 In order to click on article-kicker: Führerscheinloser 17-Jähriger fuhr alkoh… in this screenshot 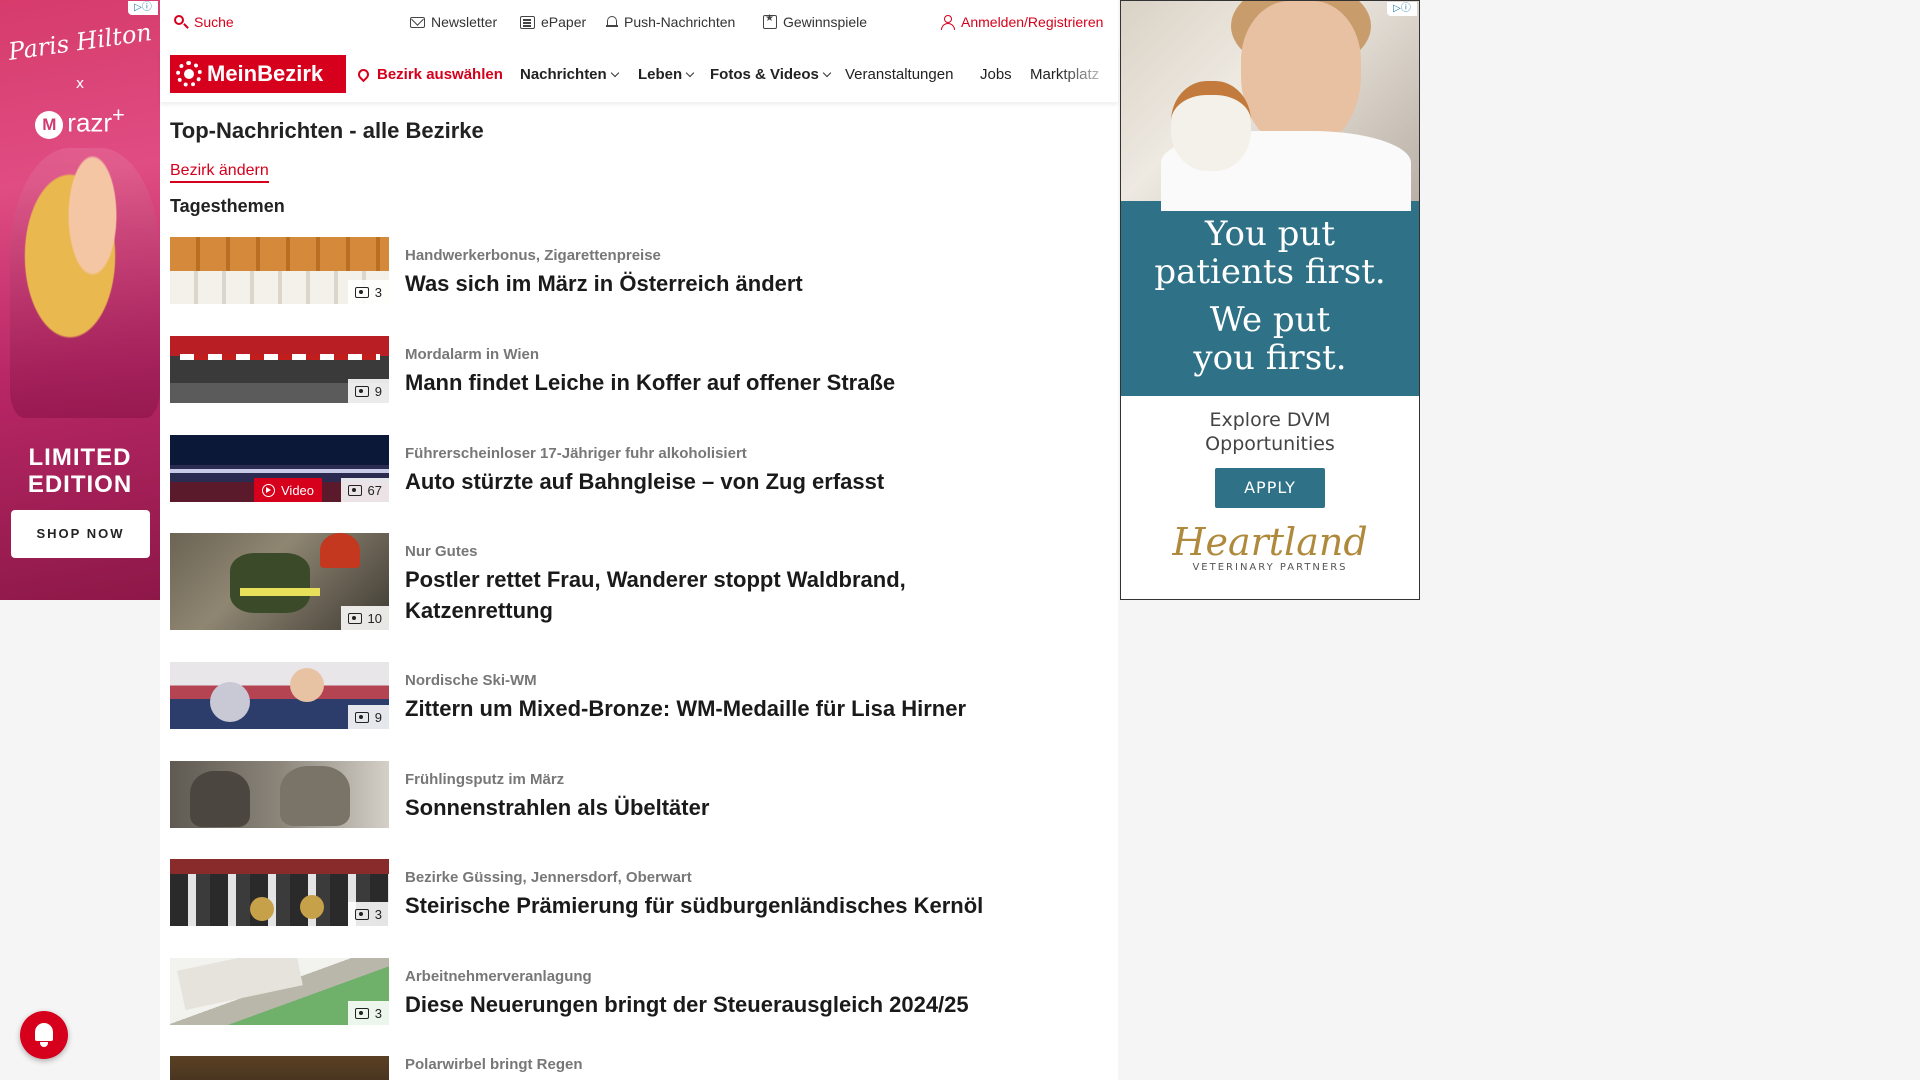, I will do `click(576, 453)`.